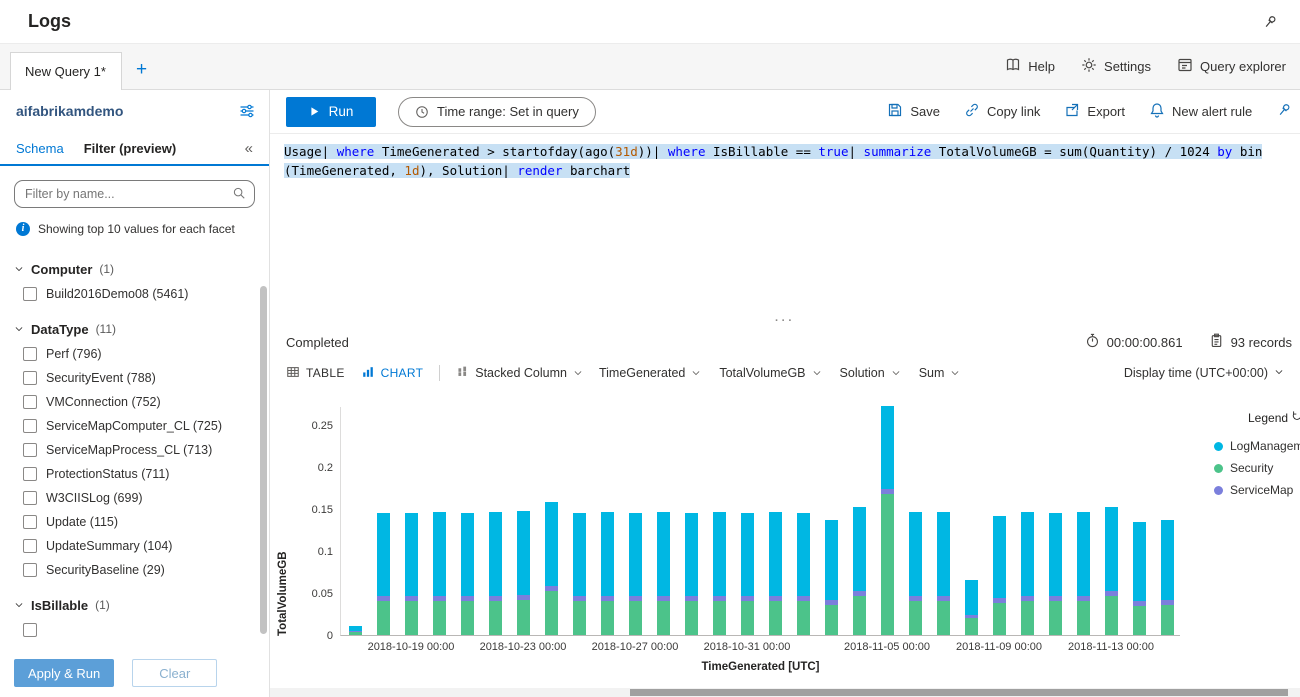  Describe the element at coordinates (249, 148) in the screenshot. I see `collapse-panel-icon: «` at that location.